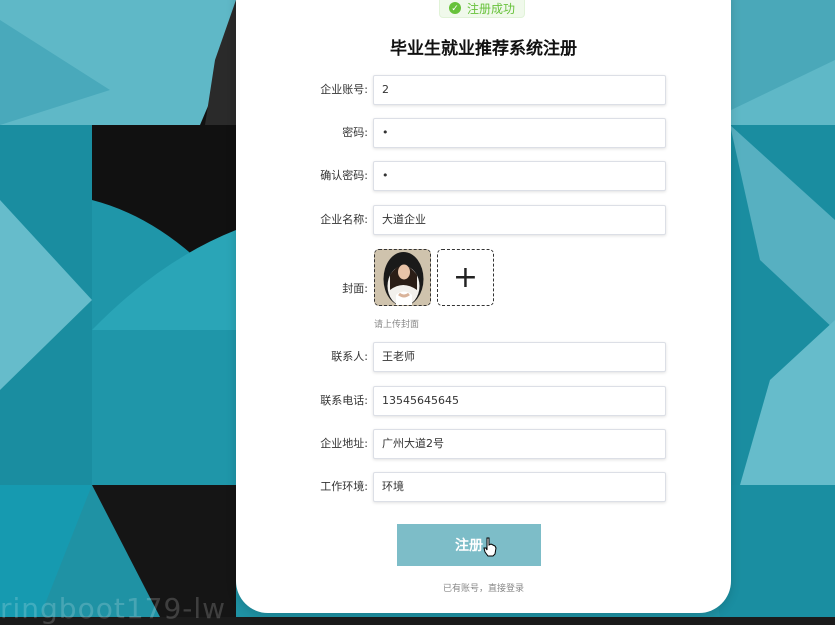 Image resolution: width=835 pixels, height=625 pixels. Describe the element at coordinates (113, 608) in the screenshot. I see `watermark-text: ringboot179-lw` at that location.